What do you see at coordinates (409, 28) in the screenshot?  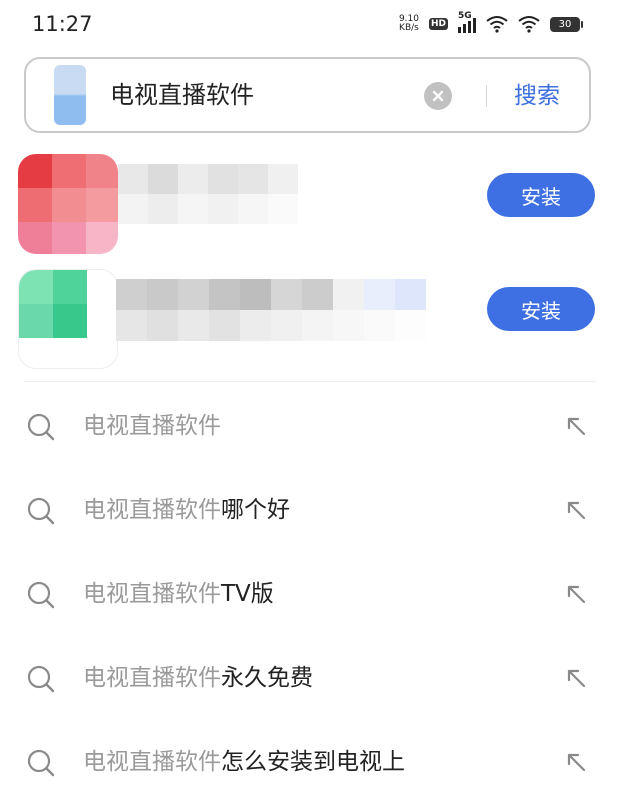 I see `net-speed-unit: KB/s` at bounding box center [409, 28].